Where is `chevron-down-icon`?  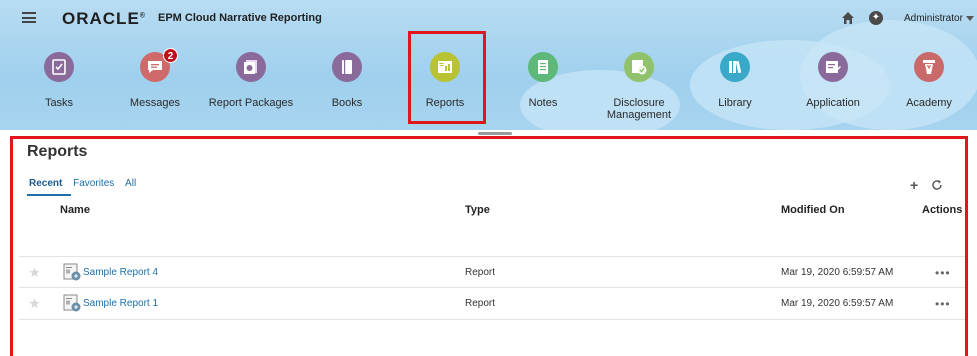
chevron-down-icon is located at coordinates (969, 18).